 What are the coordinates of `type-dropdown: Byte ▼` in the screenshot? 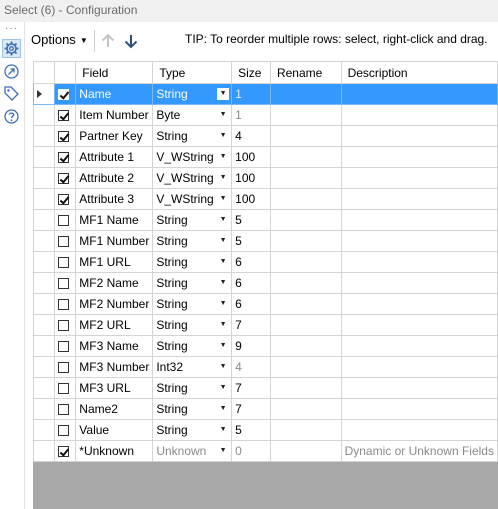 It's located at (192, 115).